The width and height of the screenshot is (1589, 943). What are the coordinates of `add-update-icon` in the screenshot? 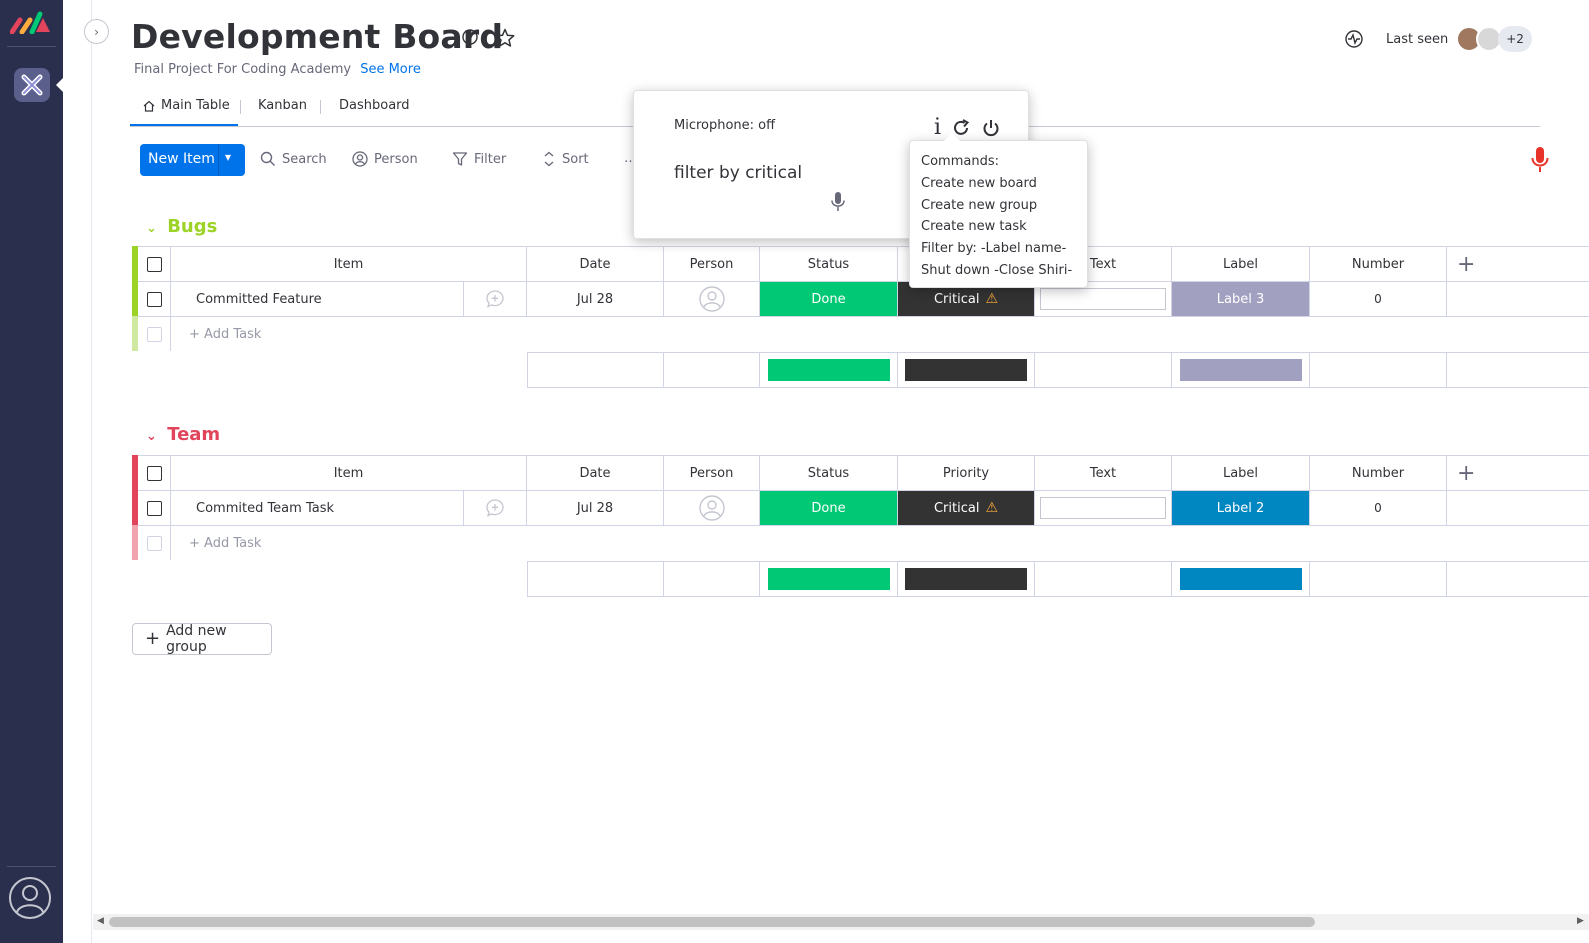 It's located at (495, 508).